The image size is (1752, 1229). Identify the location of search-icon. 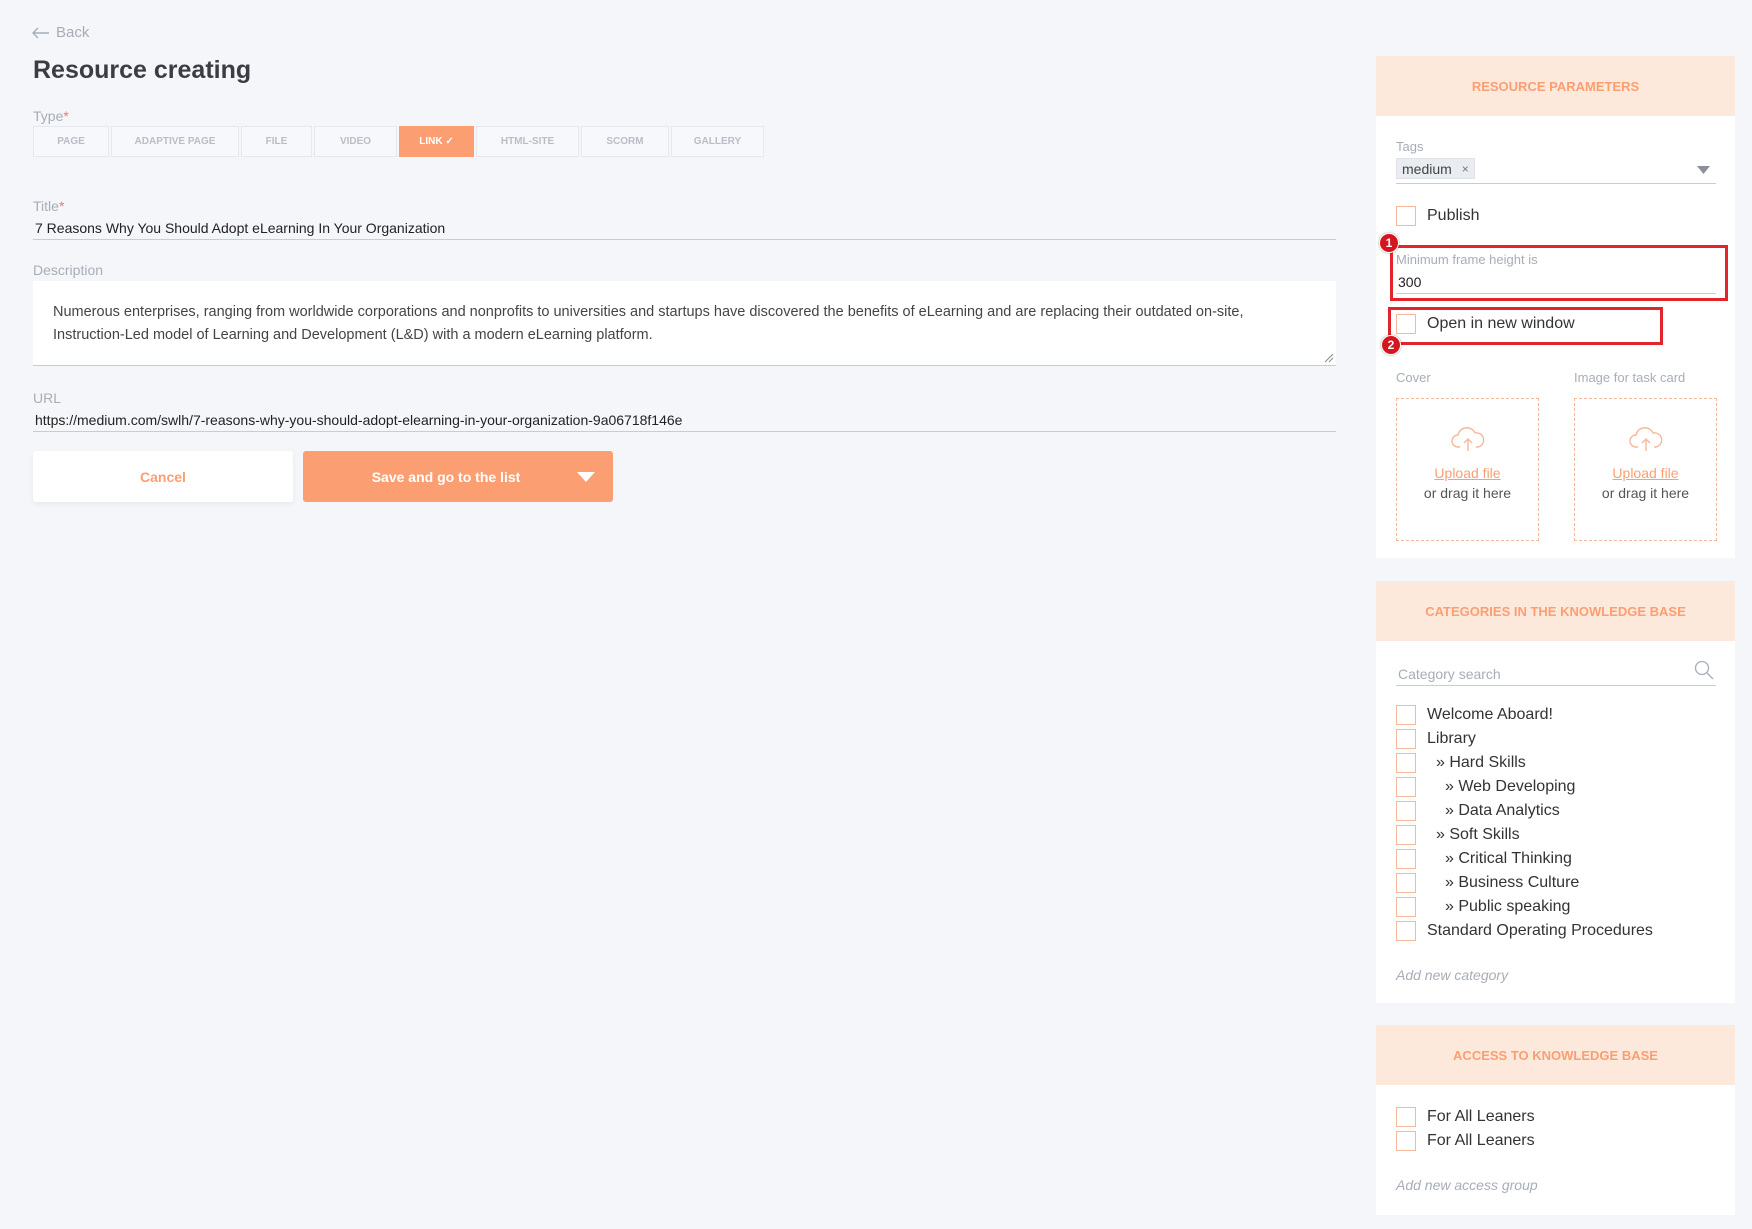
(1704, 670).